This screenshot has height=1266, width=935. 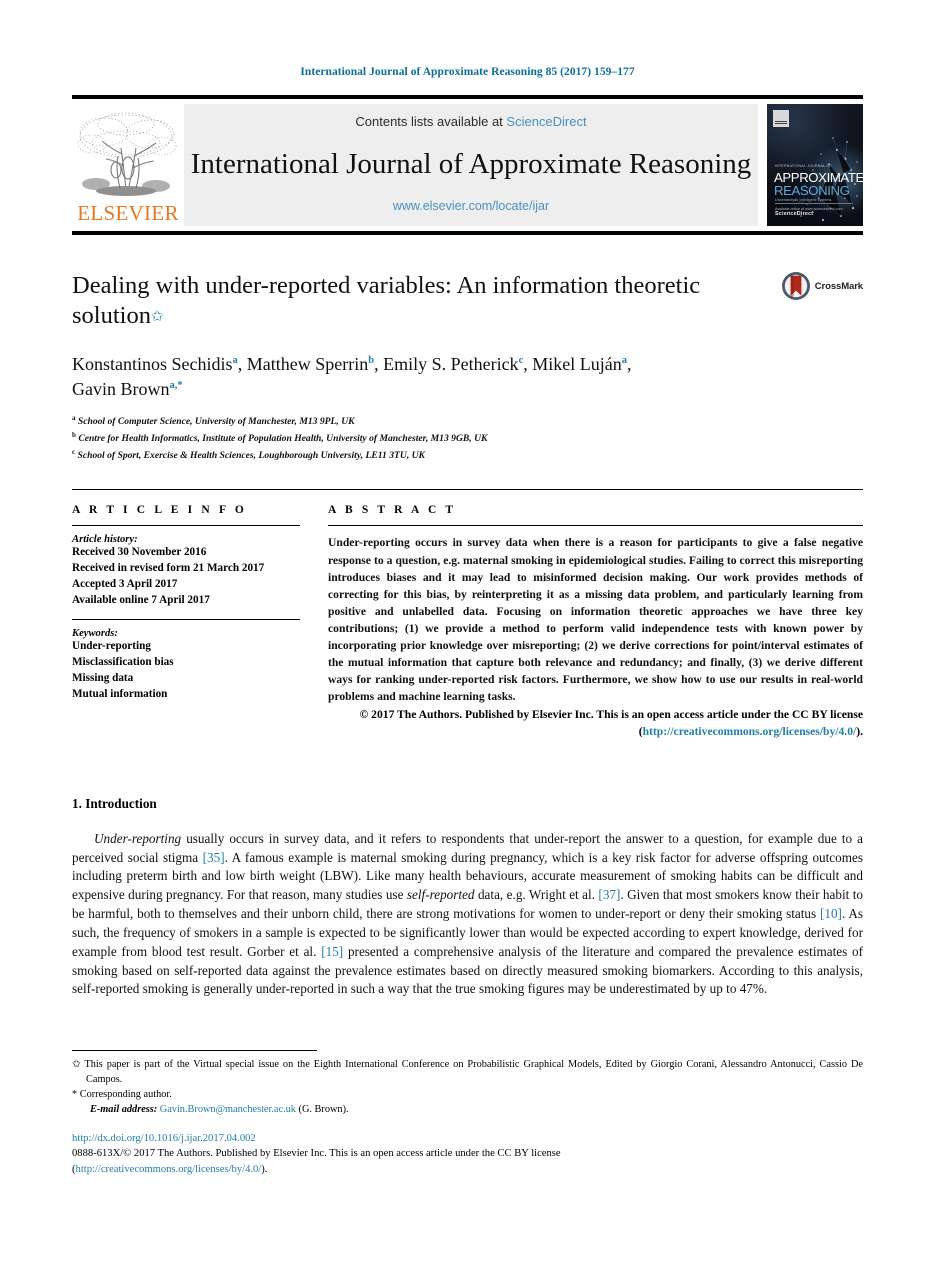 What do you see at coordinates (125, 584) in the screenshot?
I see `history-item: Accepted 3 April 2017` at bounding box center [125, 584].